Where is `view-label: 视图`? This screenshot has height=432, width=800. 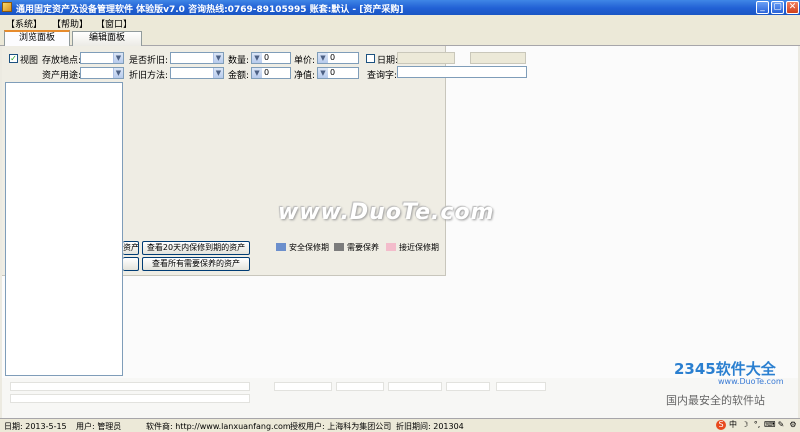 view-label: 视图 is located at coordinates (29, 61).